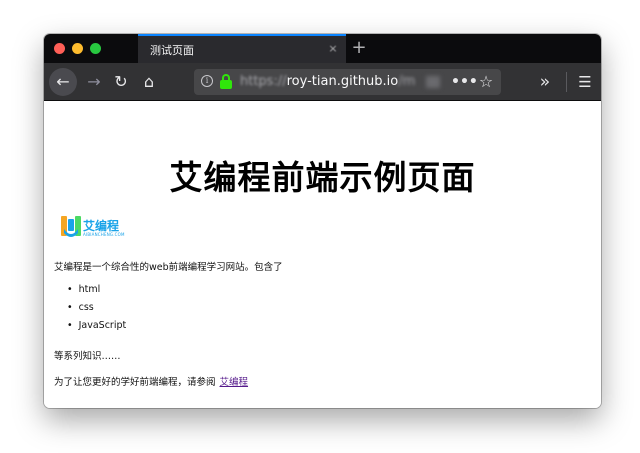 The width and height of the screenshot is (640, 453). Describe the element at coordinates (585, 82) in the screenshot. I see `hamburger-menu-icon: ☰` at that location.